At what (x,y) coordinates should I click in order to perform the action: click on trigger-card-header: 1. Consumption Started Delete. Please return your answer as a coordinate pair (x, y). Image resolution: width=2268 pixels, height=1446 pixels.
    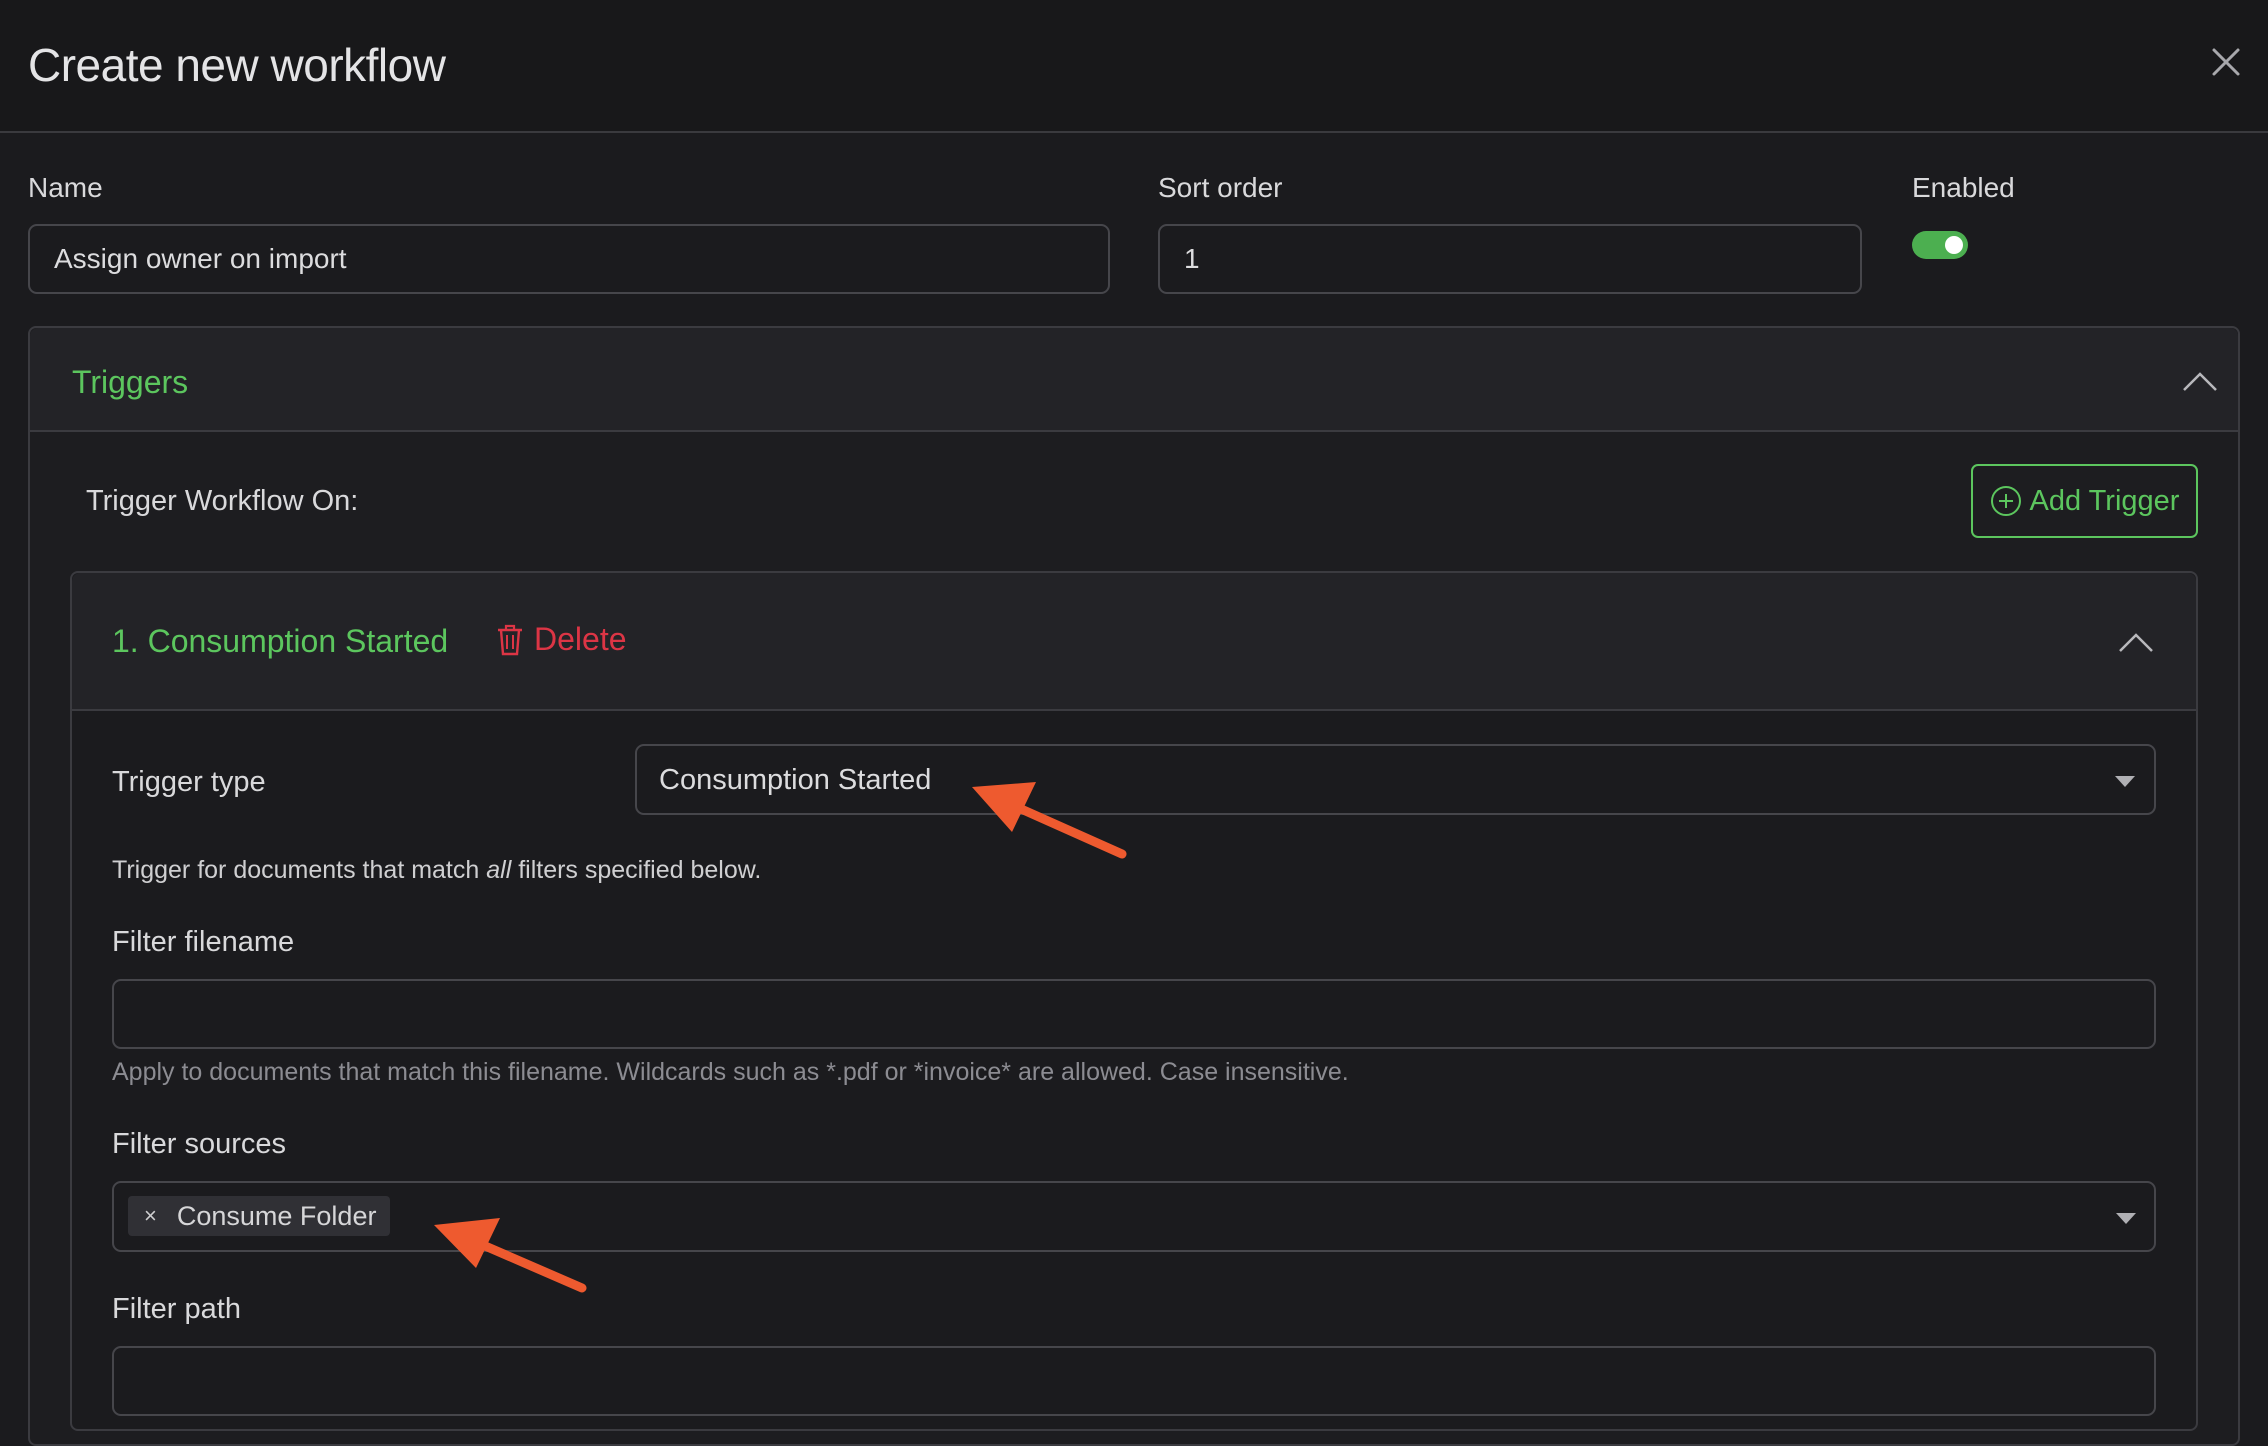
    Looking at the image, I should click on (1134, 642).